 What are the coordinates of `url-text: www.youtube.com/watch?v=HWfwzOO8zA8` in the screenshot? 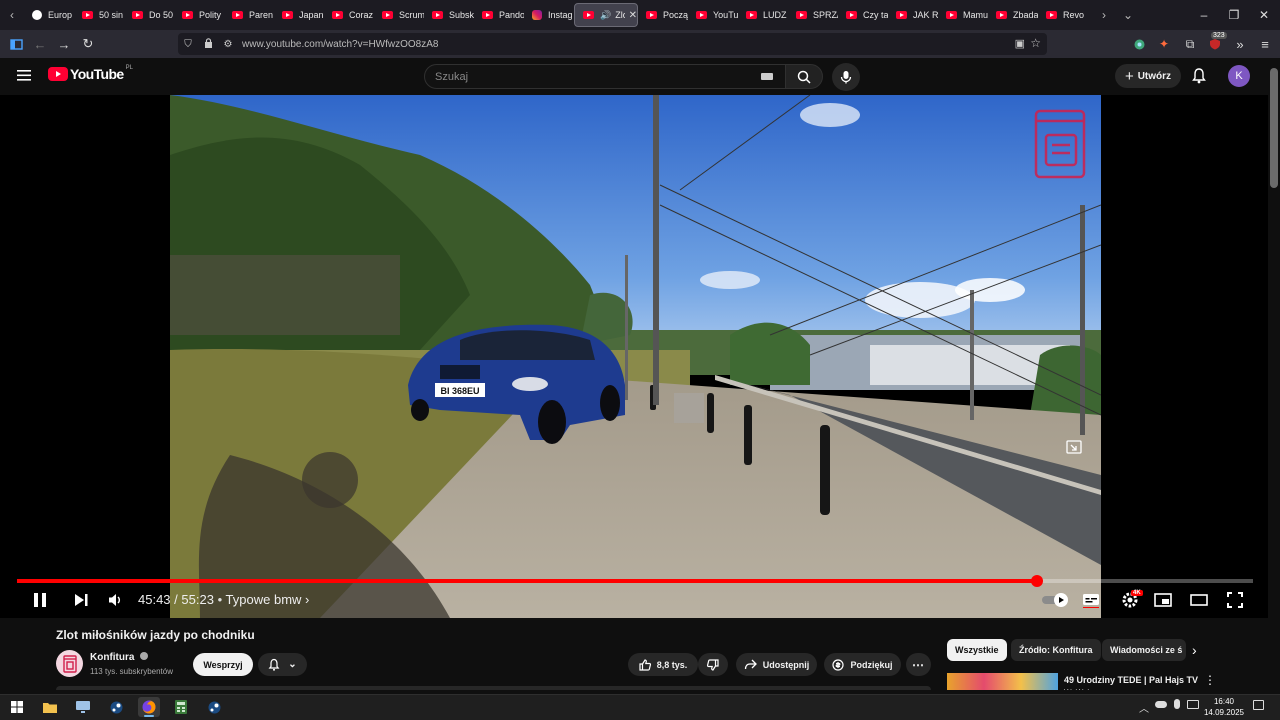 It's located at (340, 44).